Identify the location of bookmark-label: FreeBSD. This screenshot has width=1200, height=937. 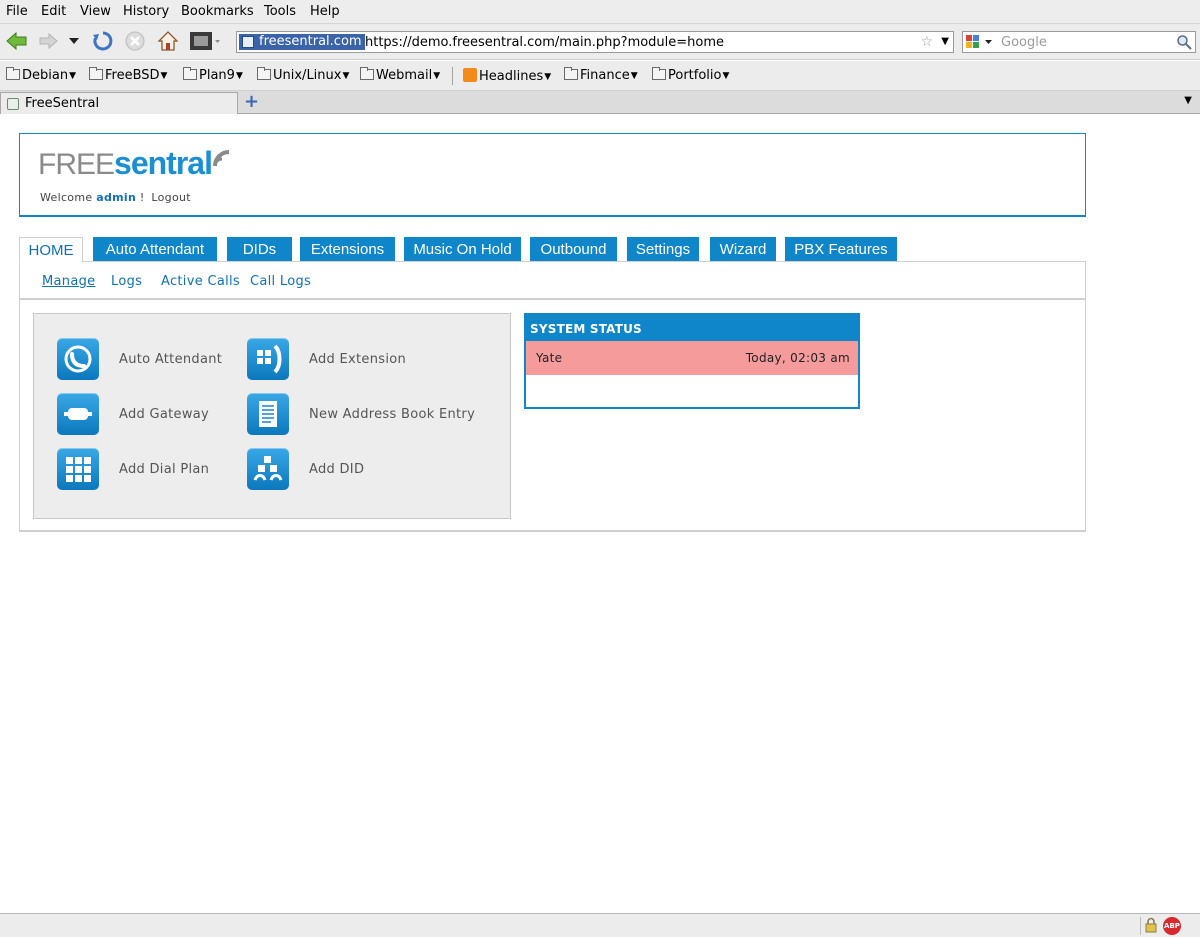
(132, 75).